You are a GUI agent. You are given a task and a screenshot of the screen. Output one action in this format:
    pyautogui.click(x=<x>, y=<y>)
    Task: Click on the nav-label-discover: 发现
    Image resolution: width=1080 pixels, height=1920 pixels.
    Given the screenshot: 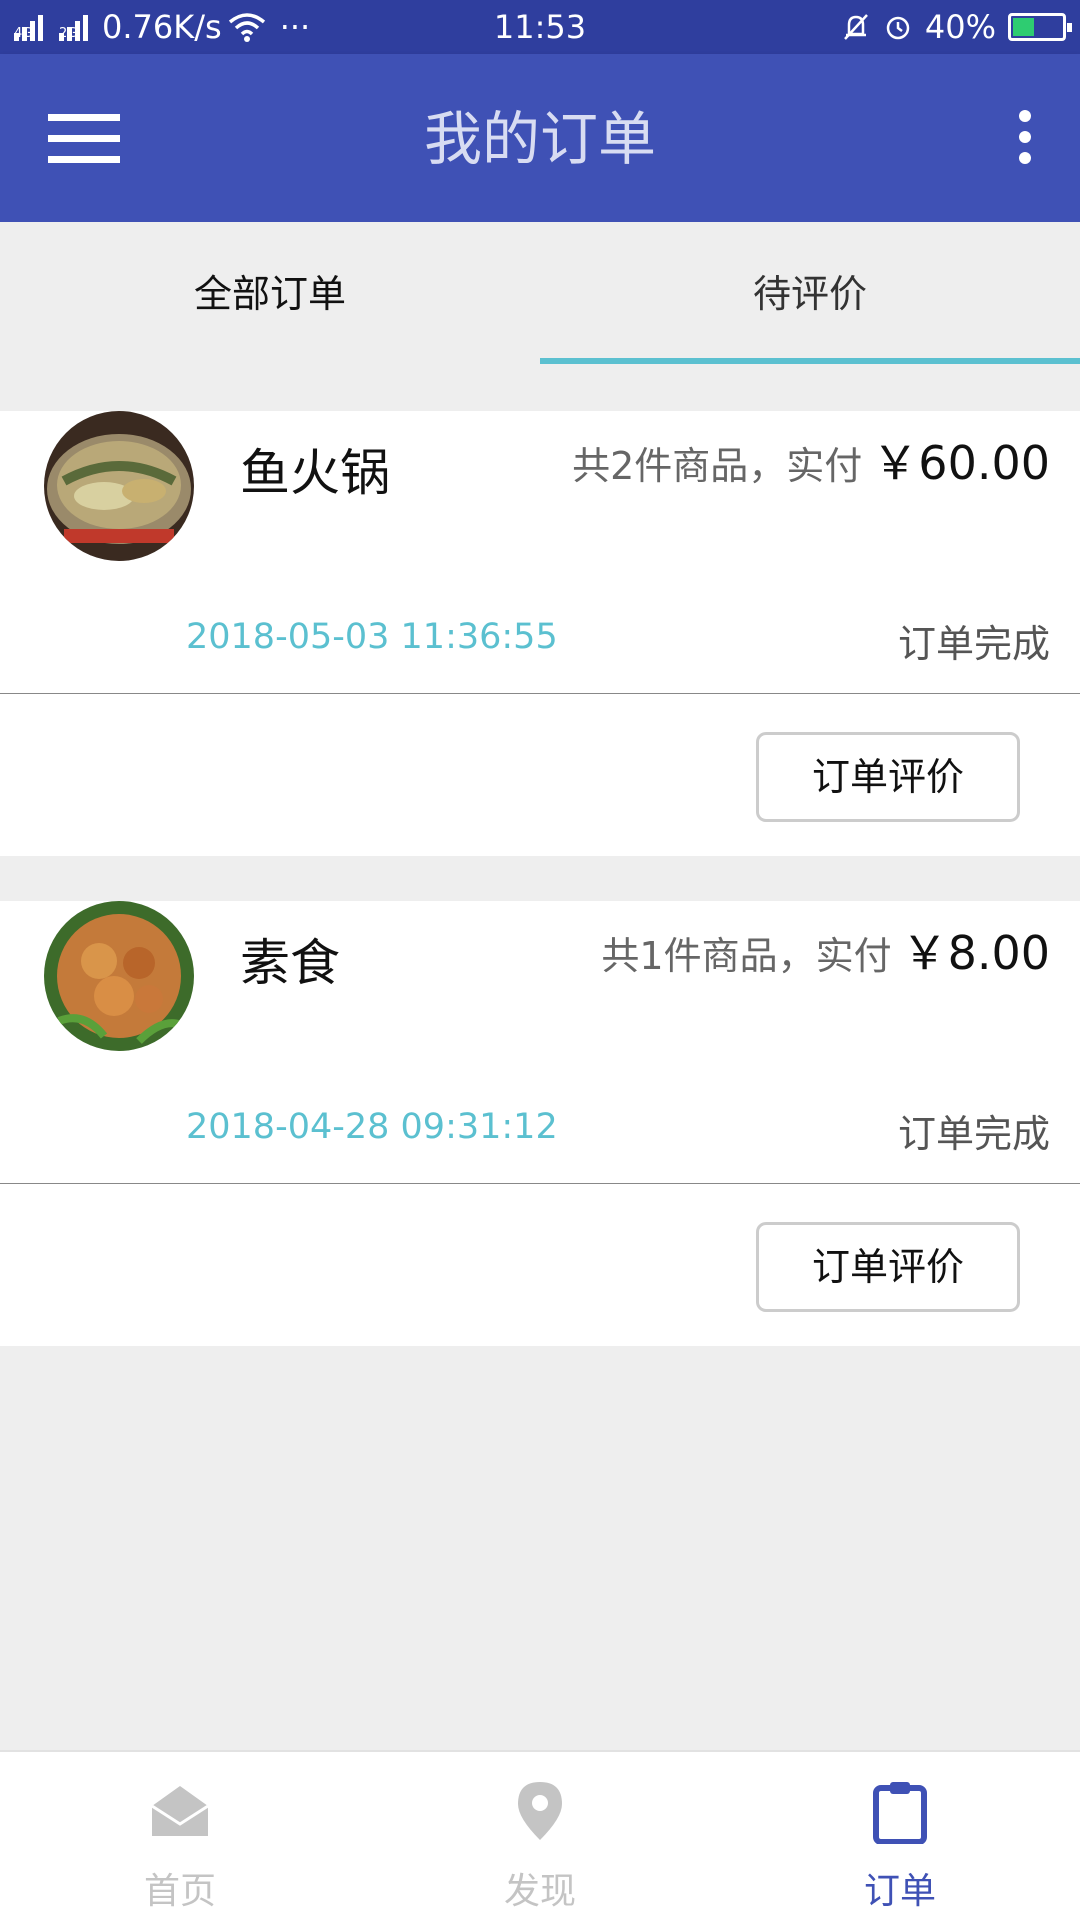 What is the action you would take?
    pyautogui.click(x=539, y=1891)
    